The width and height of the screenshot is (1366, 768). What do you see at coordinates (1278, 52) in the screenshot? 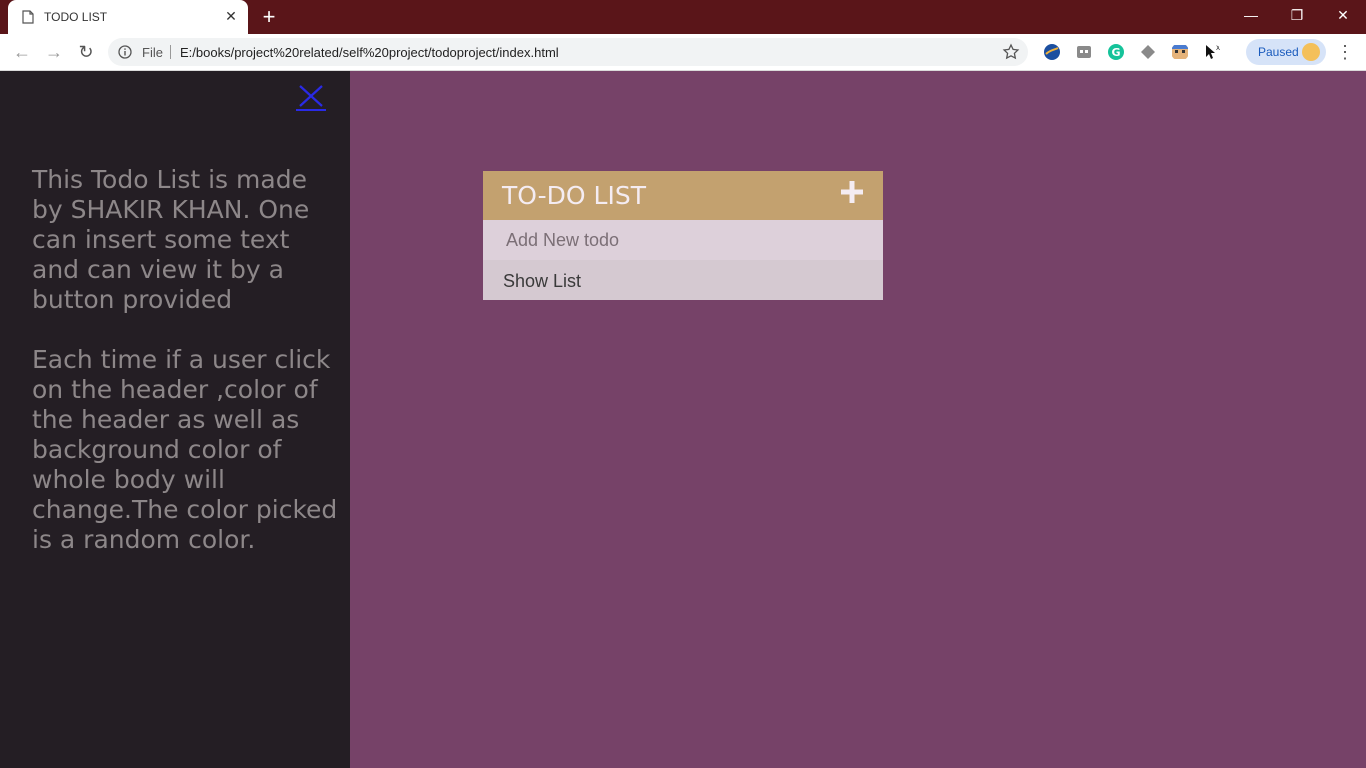
I see `paused-label: Paused` at bounding box center [1278, 52].